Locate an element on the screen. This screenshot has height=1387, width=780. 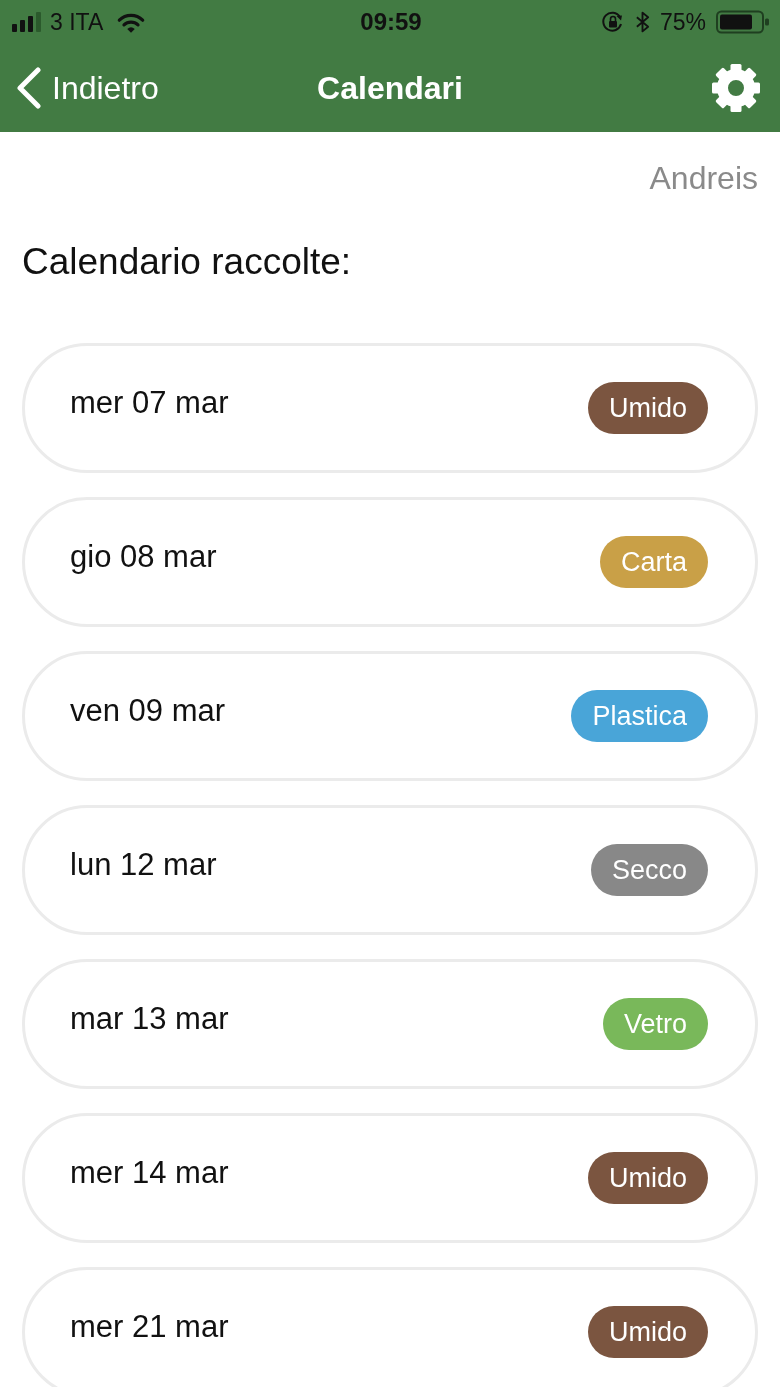
collection-date: mer 14 mar is located at coordinates (149, 1173).